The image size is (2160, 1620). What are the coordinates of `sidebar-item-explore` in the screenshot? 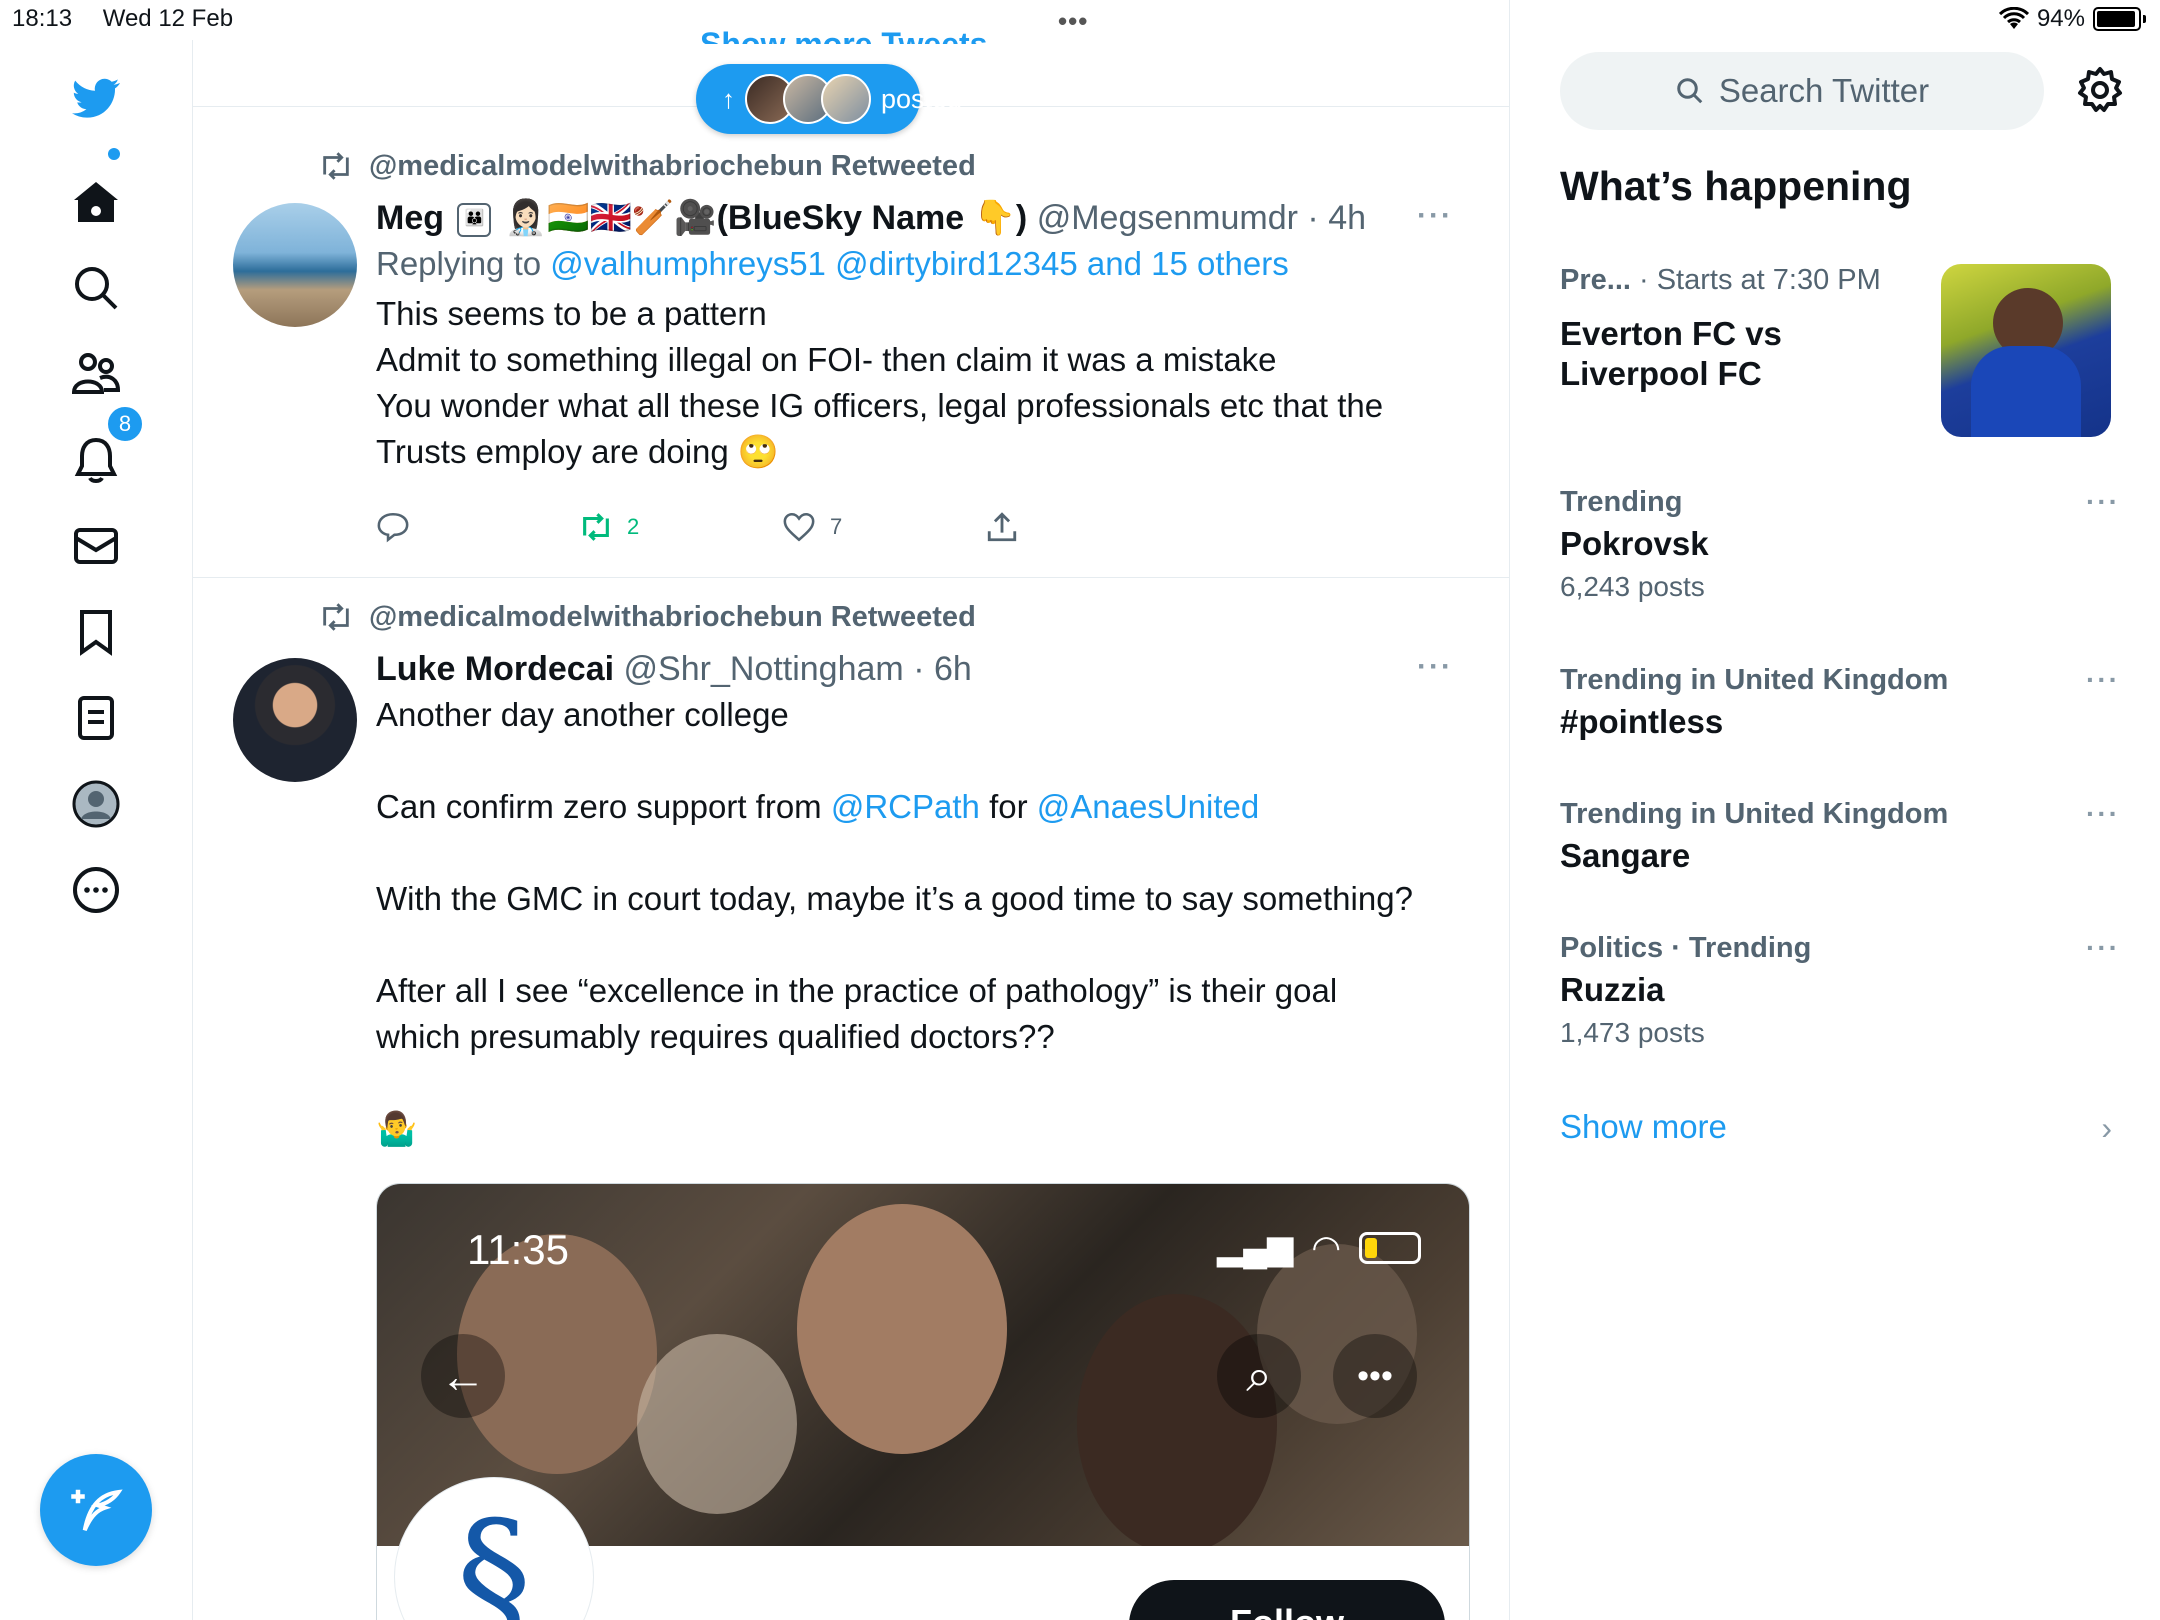 It's located at (96, 288).